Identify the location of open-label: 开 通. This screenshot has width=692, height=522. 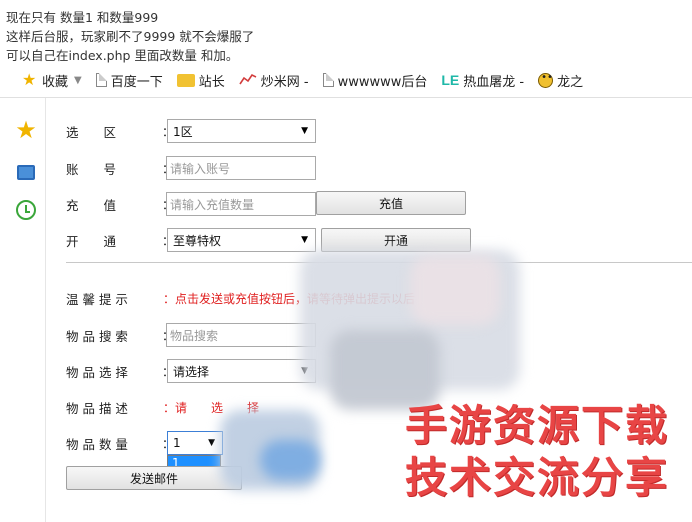
(91, 241).